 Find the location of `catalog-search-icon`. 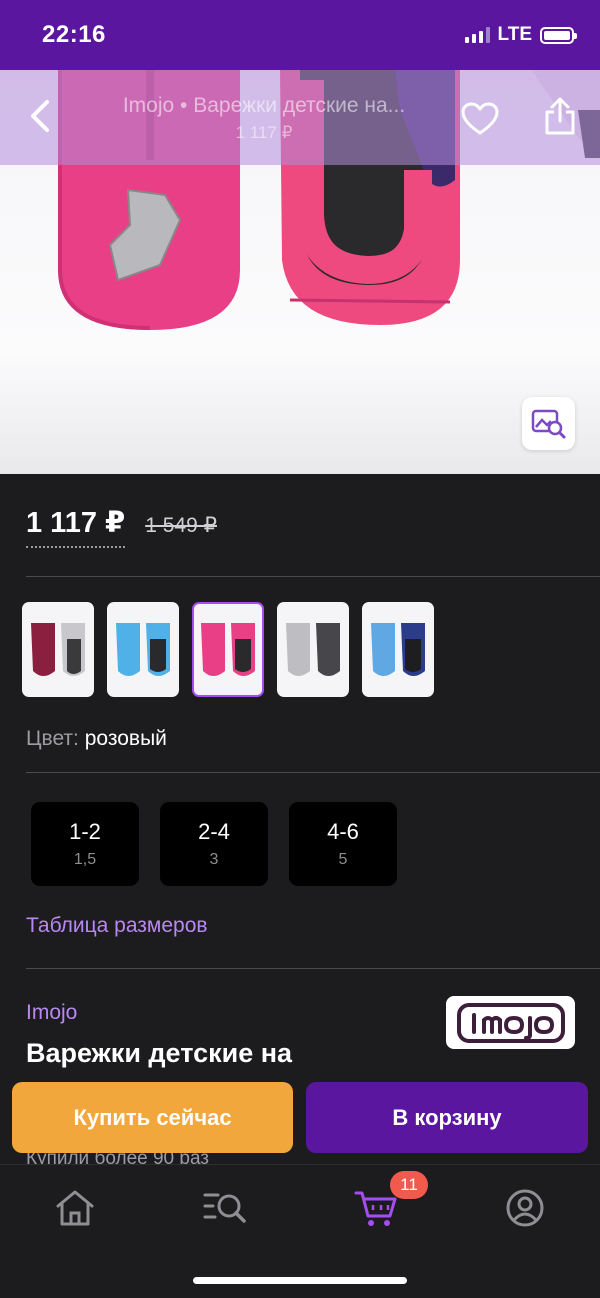

catalog-search-icon is located at coordinates (224, 1208).